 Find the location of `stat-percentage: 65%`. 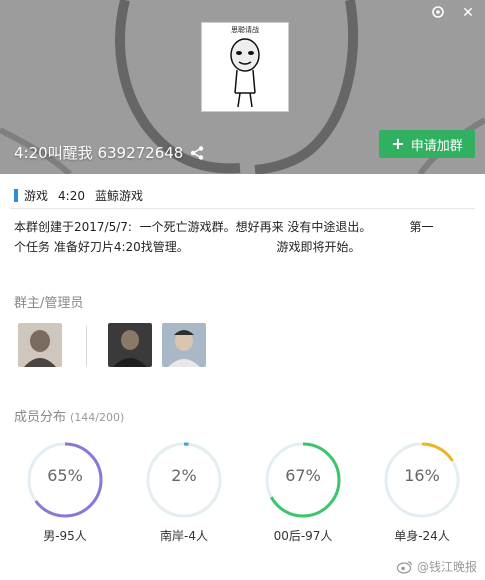

stat-percentage: 65% is located at coordinates (65, 475).